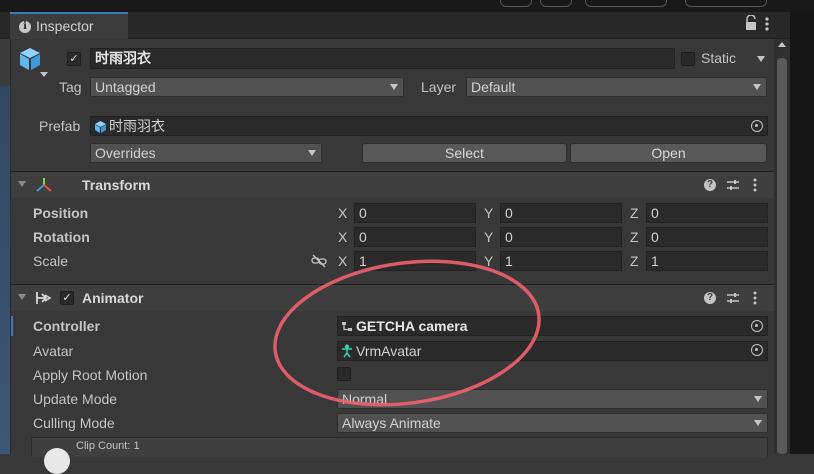  I want to click on kebab-menu-icon, so click(767, 25).